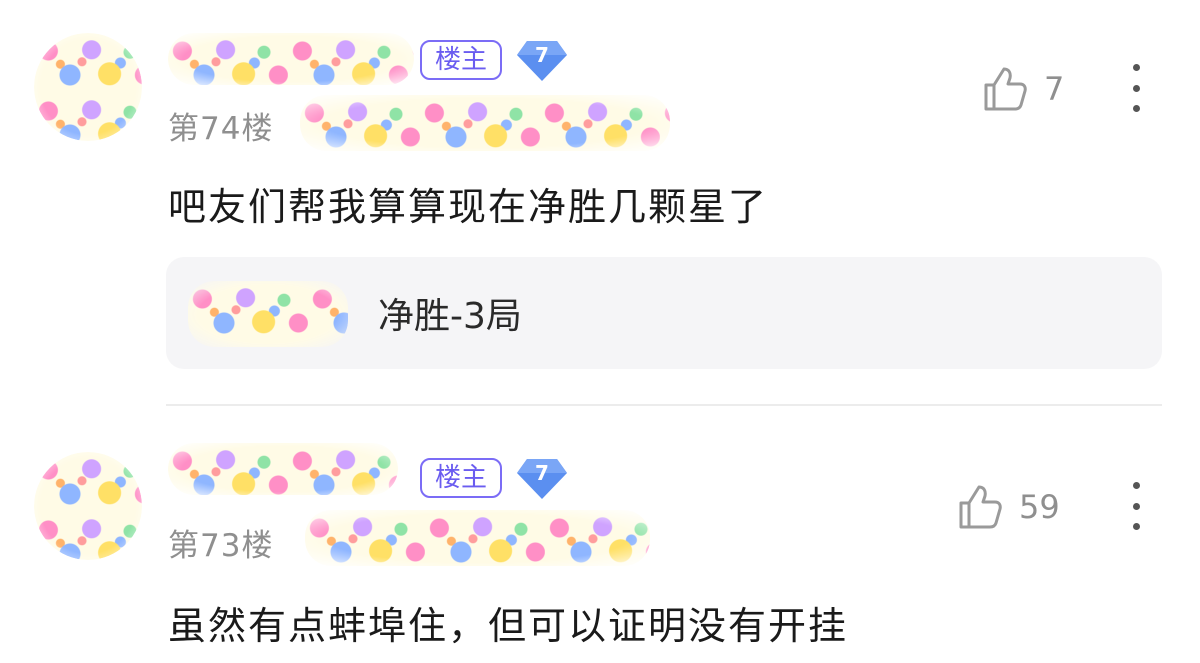 This screenshot has height=663, width=1200. I want to click on reply-preview: 净胜-3局, so click(664, 313).